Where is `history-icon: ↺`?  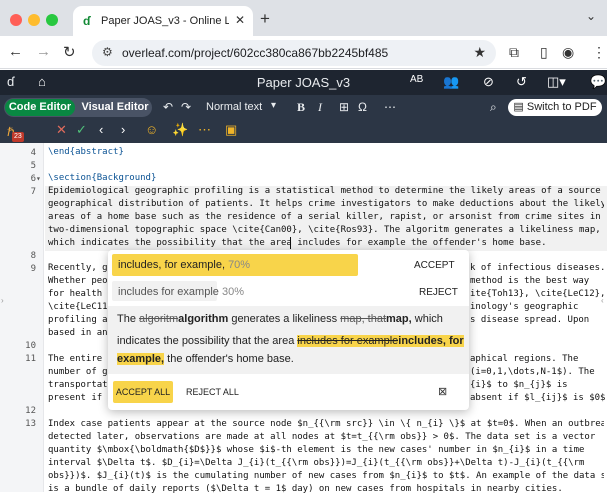 history-icon: ↺ is located at coordinates (521, 82).